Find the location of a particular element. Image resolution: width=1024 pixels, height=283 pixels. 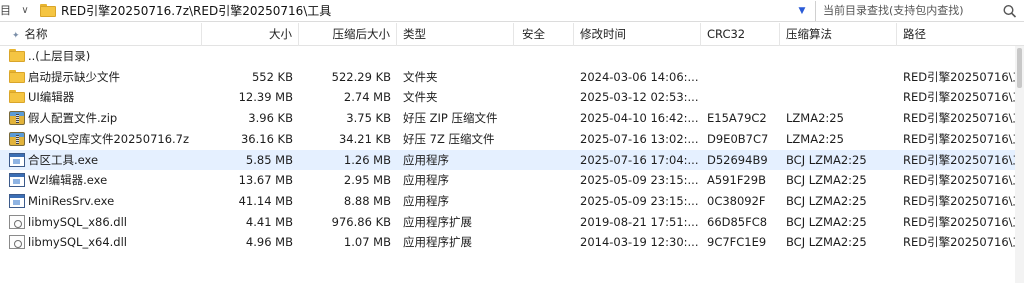

file-size: 5.85 MB is located at coordinates (269, 159).